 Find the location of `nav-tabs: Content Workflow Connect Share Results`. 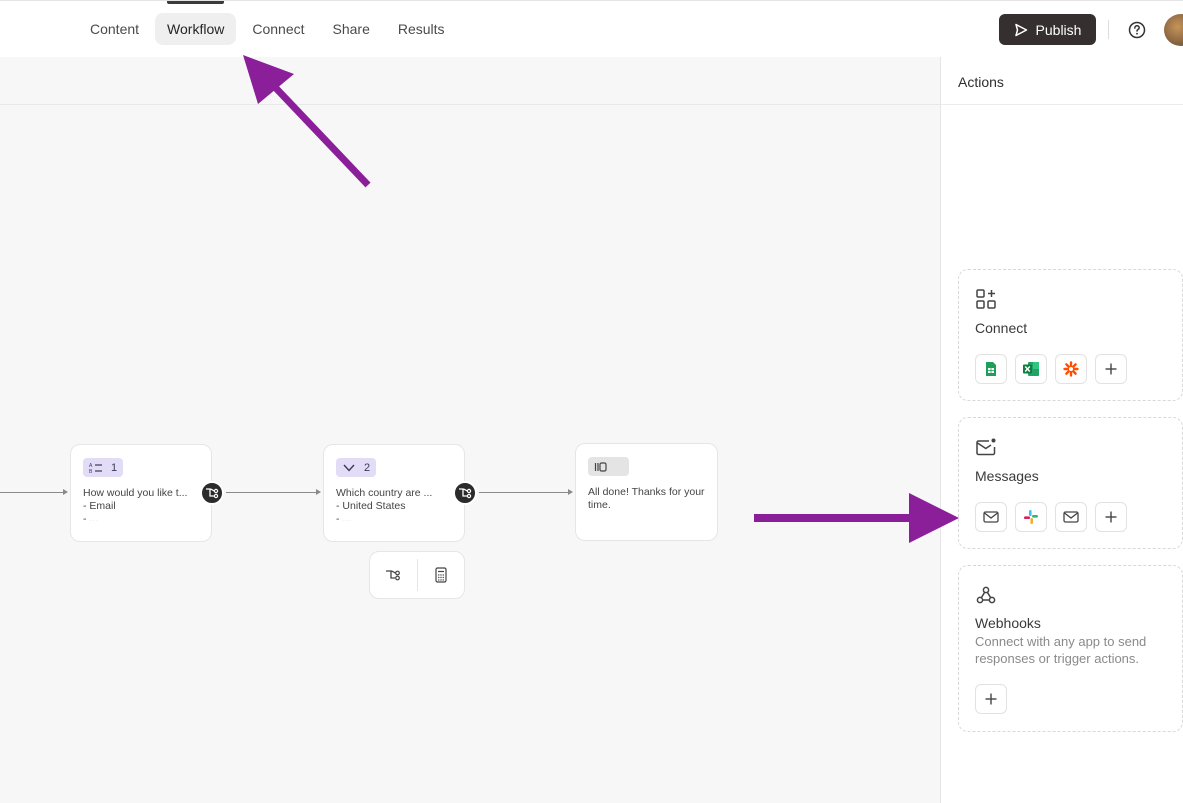

nav-tabs: Content Workflow Connect Share Results is located at coordinates (267, 23).